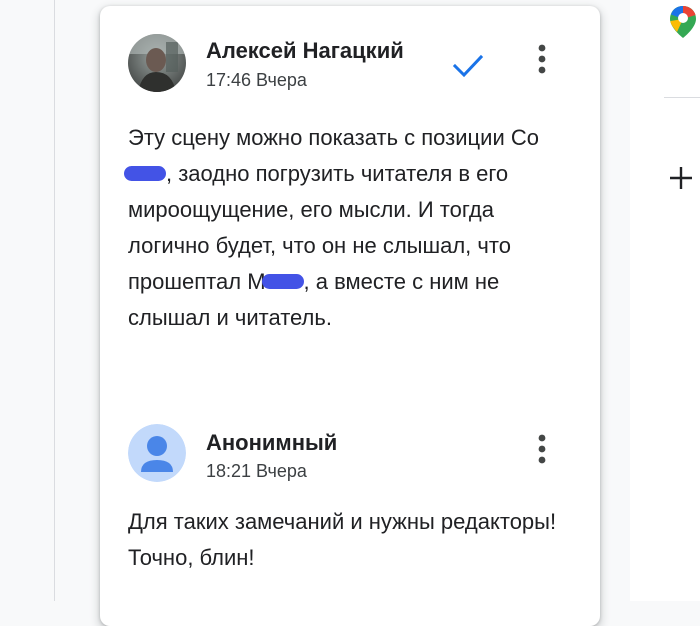 The width and height of the screenshot is (700, 626). Describe the element at coordinates (256, 471) in the screenshot. I see `comment-timestamp: 18:21 Вчера` at that location.